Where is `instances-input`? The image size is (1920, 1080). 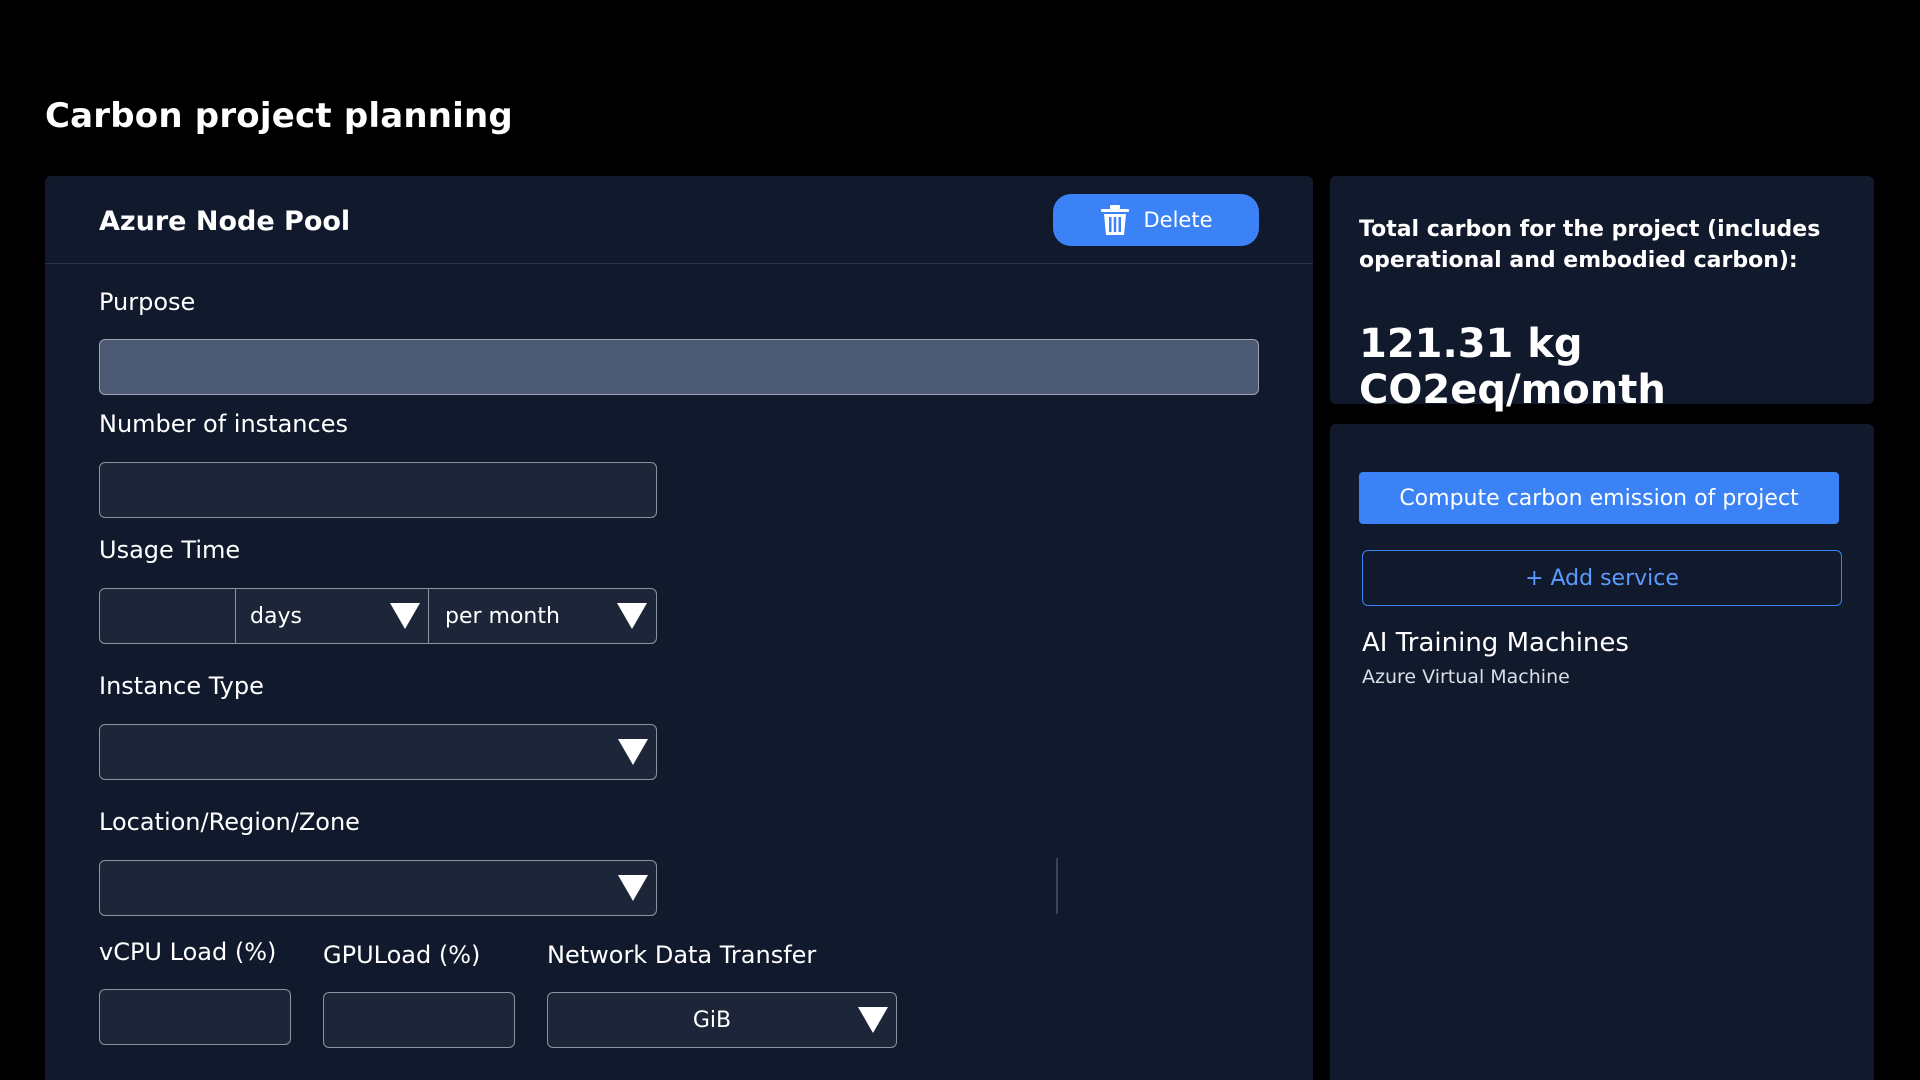
instances-input is located at coordinates (378, 490).